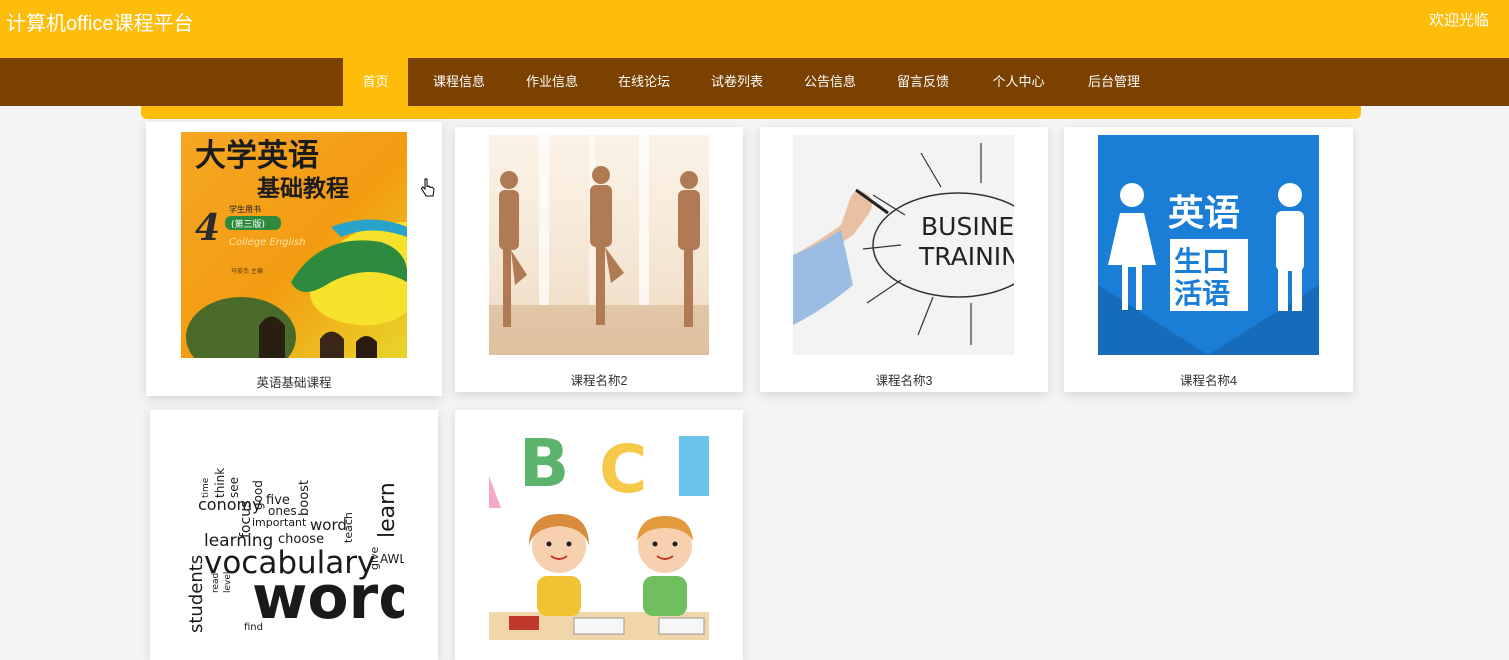 Image resolution: width=1509 pixels, height=660 pixels. Describe the element at coordinates (303, 188) in the screenshot. I see `svg-text: 基础教程` at that location.